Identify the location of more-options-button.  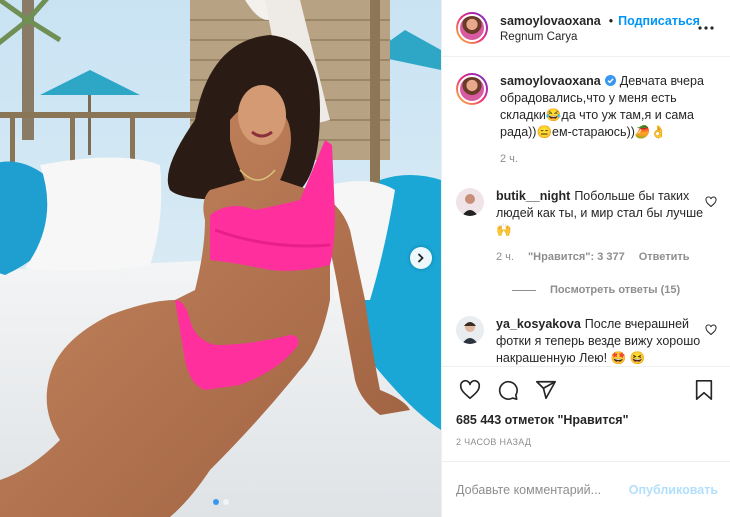
(706, 28).